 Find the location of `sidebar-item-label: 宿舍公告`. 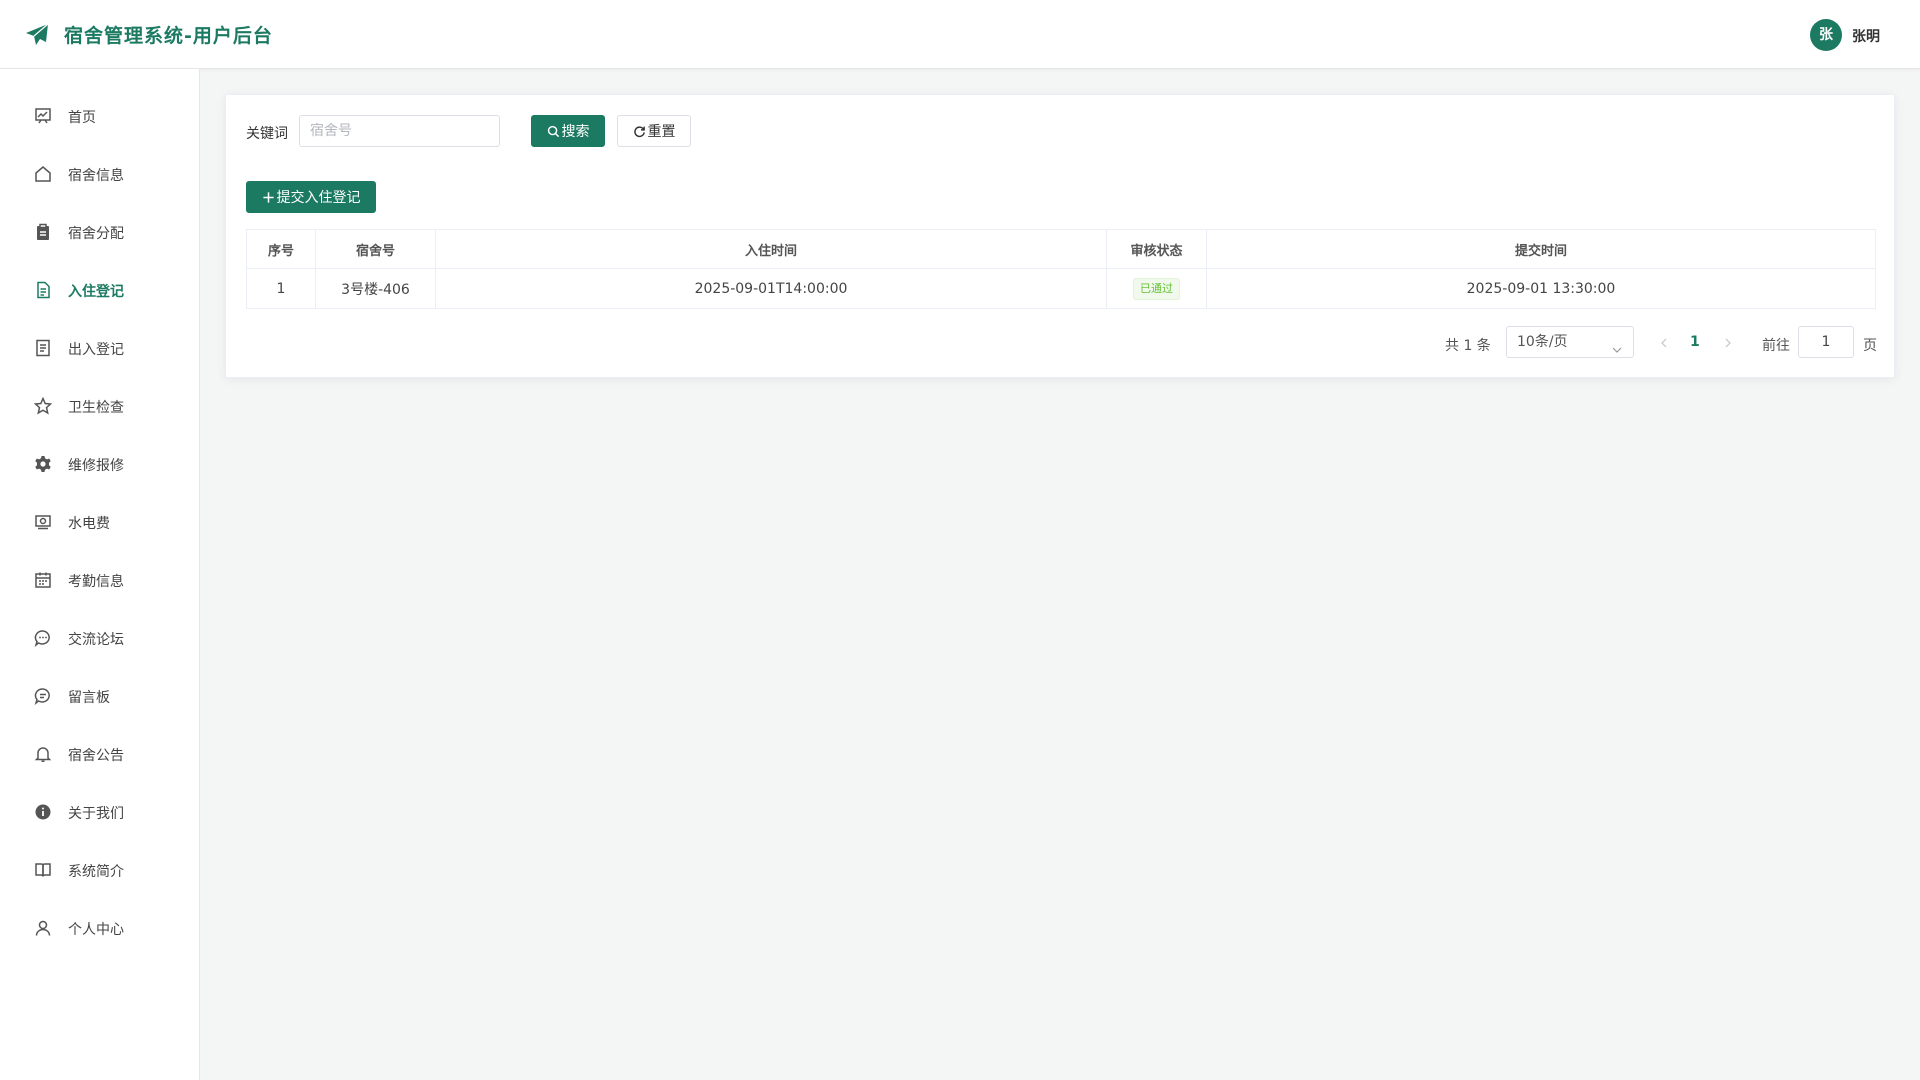

sidebar-item-label: 宿舍公告 is located at coordinates (96, 756).